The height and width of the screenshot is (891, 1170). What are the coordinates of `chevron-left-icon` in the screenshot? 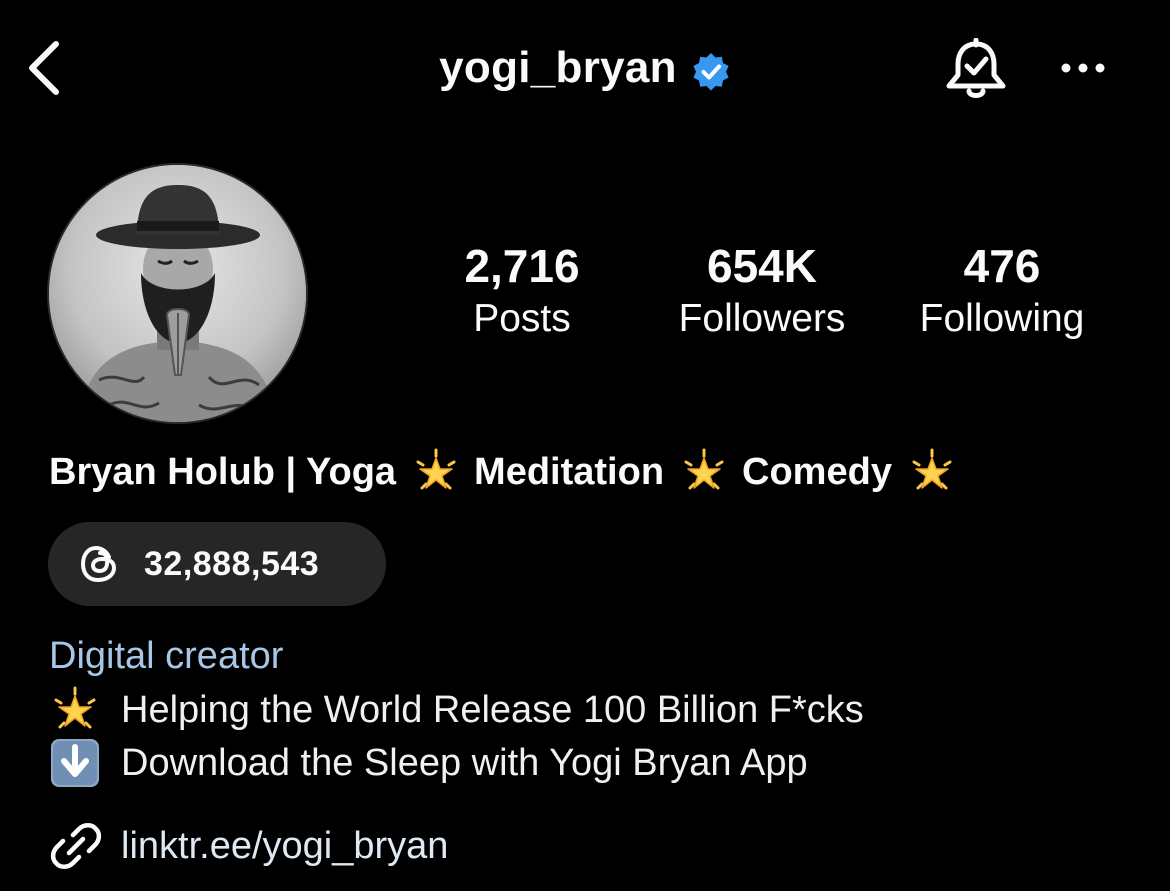 It's located at (44, 68).